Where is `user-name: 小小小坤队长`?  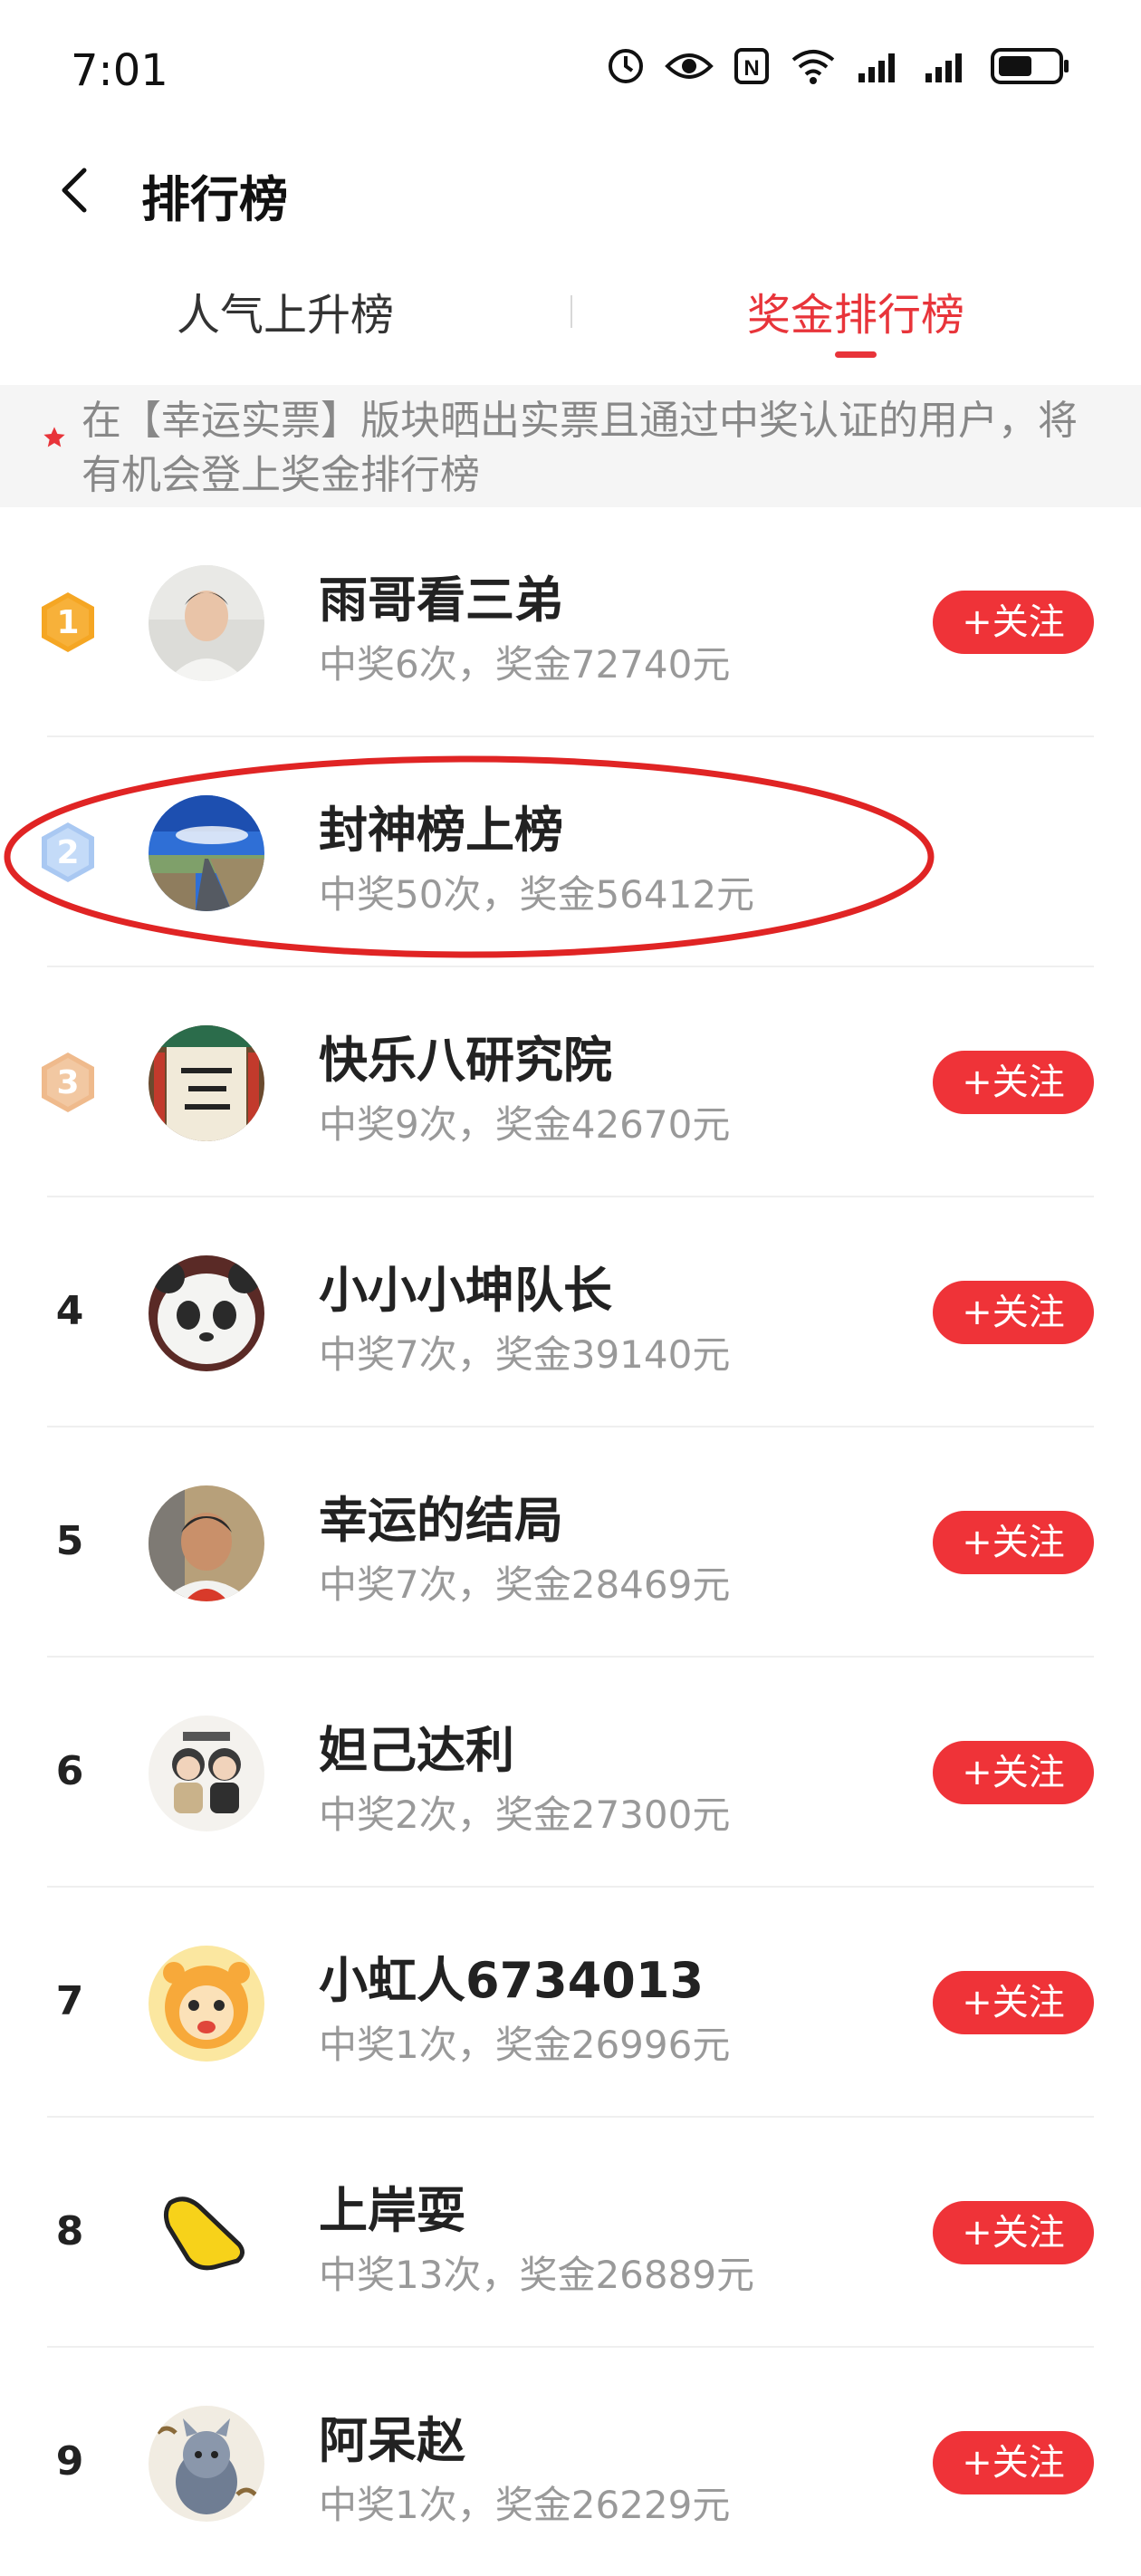
user-name: 小小小坤队长 is located at coordinates (466, 1286).